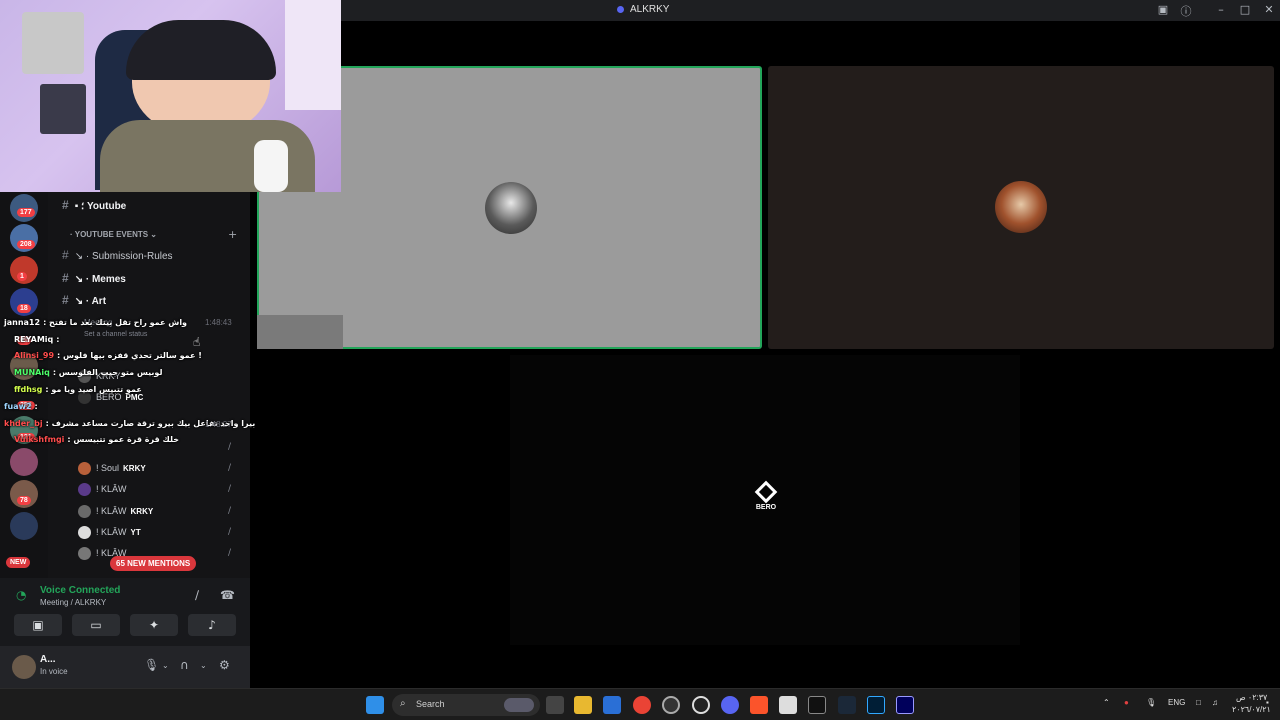 This screenshot has height=720, width=1280. Describe the element at coordinates (847, 705) in the screenshot. I see `steam-app-icon` at that location.